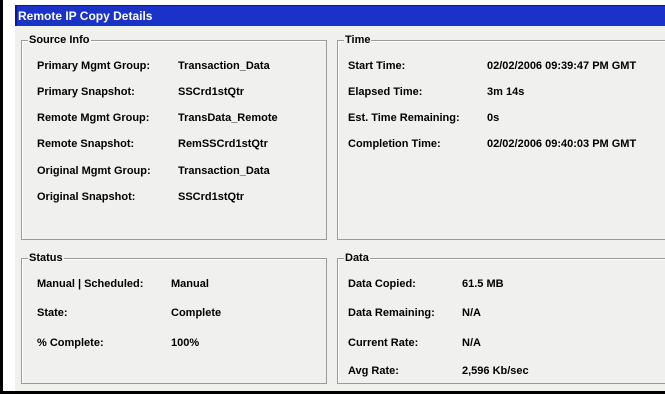 The image size is (665, 394). I want to click on original-mgmt-group-label: Original Mgmt Group:, so click(94, 171).